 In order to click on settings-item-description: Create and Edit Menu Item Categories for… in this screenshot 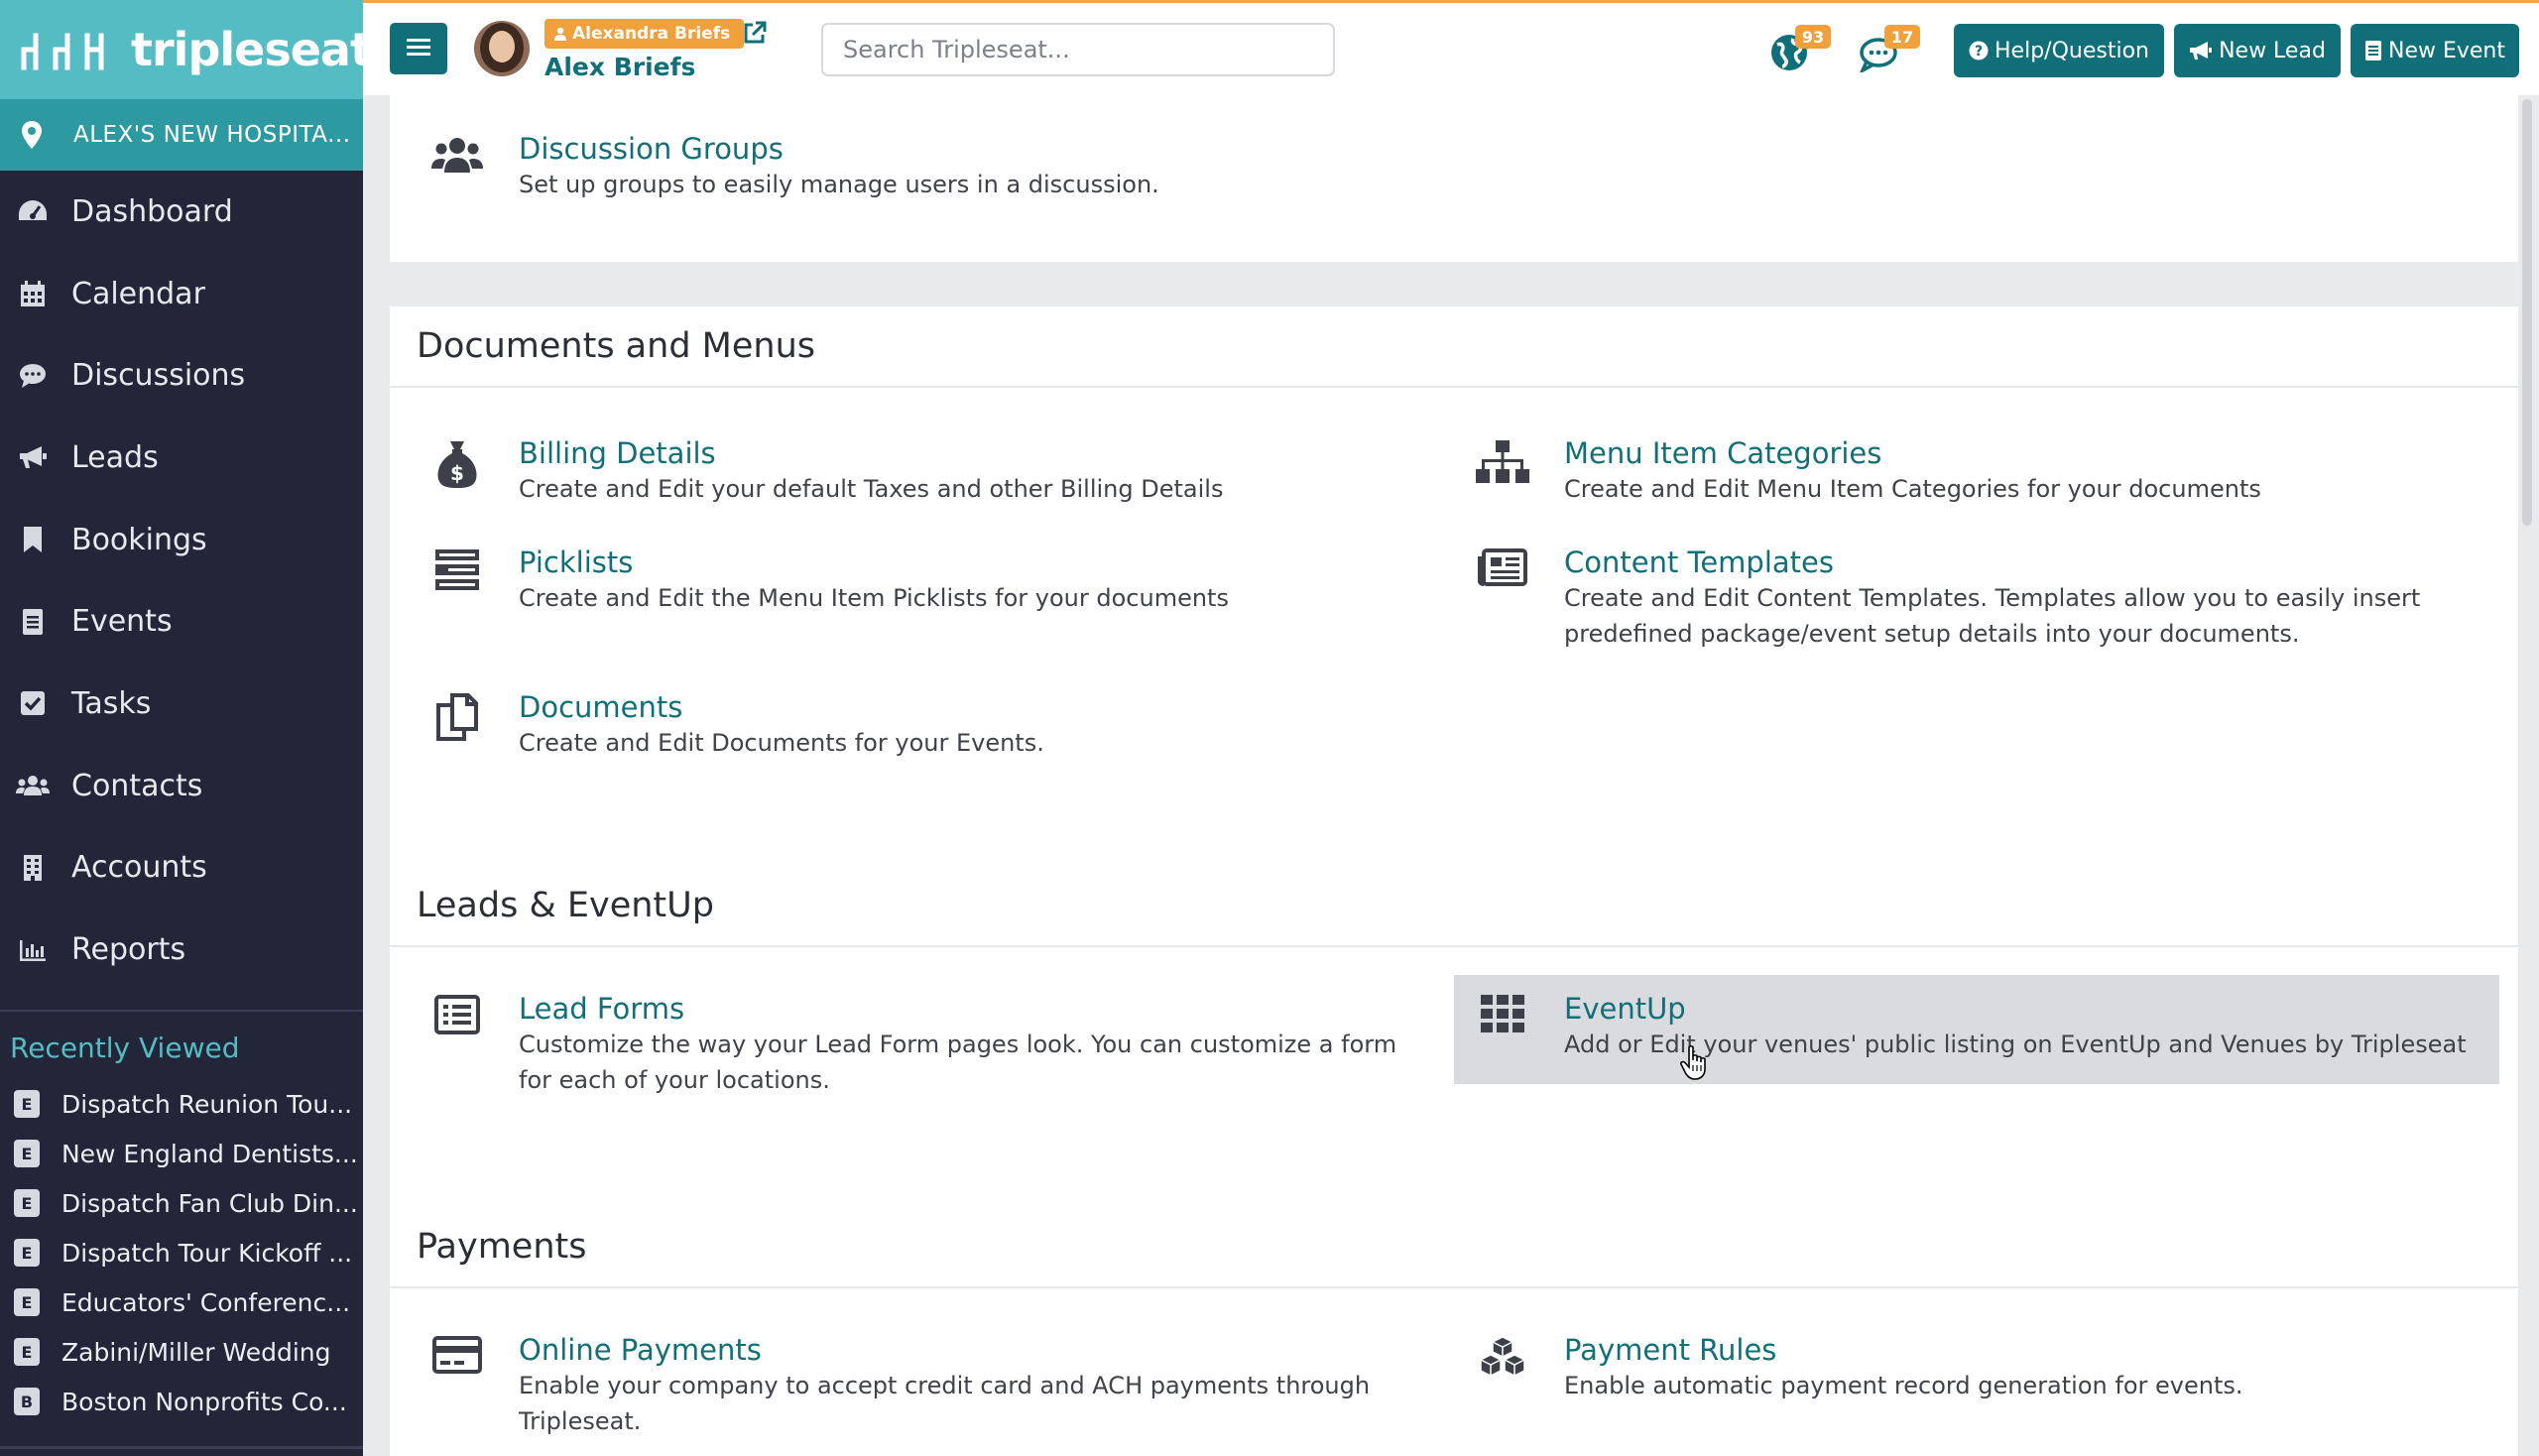, I will do `click(1913, 489)`.